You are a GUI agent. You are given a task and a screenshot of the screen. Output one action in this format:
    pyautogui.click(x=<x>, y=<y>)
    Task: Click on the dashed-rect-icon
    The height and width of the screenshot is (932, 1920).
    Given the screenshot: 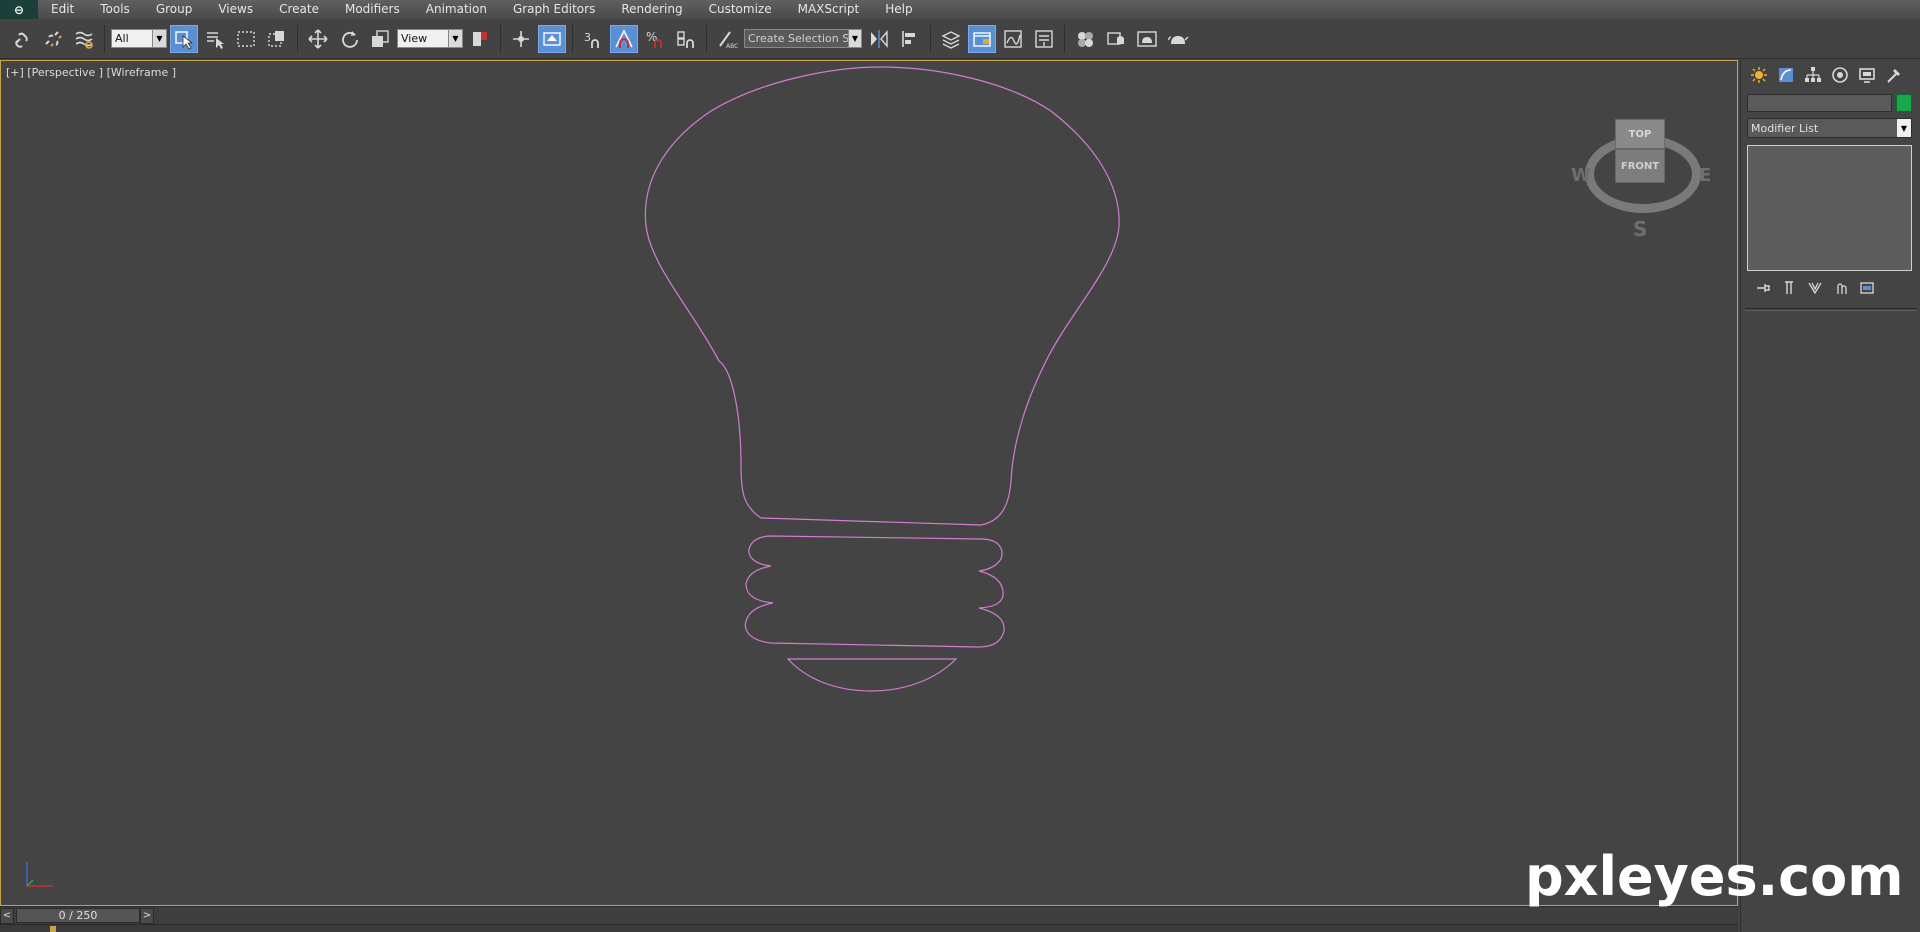 What is the action you would take?
    pyautogui.click(x=246, y=38)
    